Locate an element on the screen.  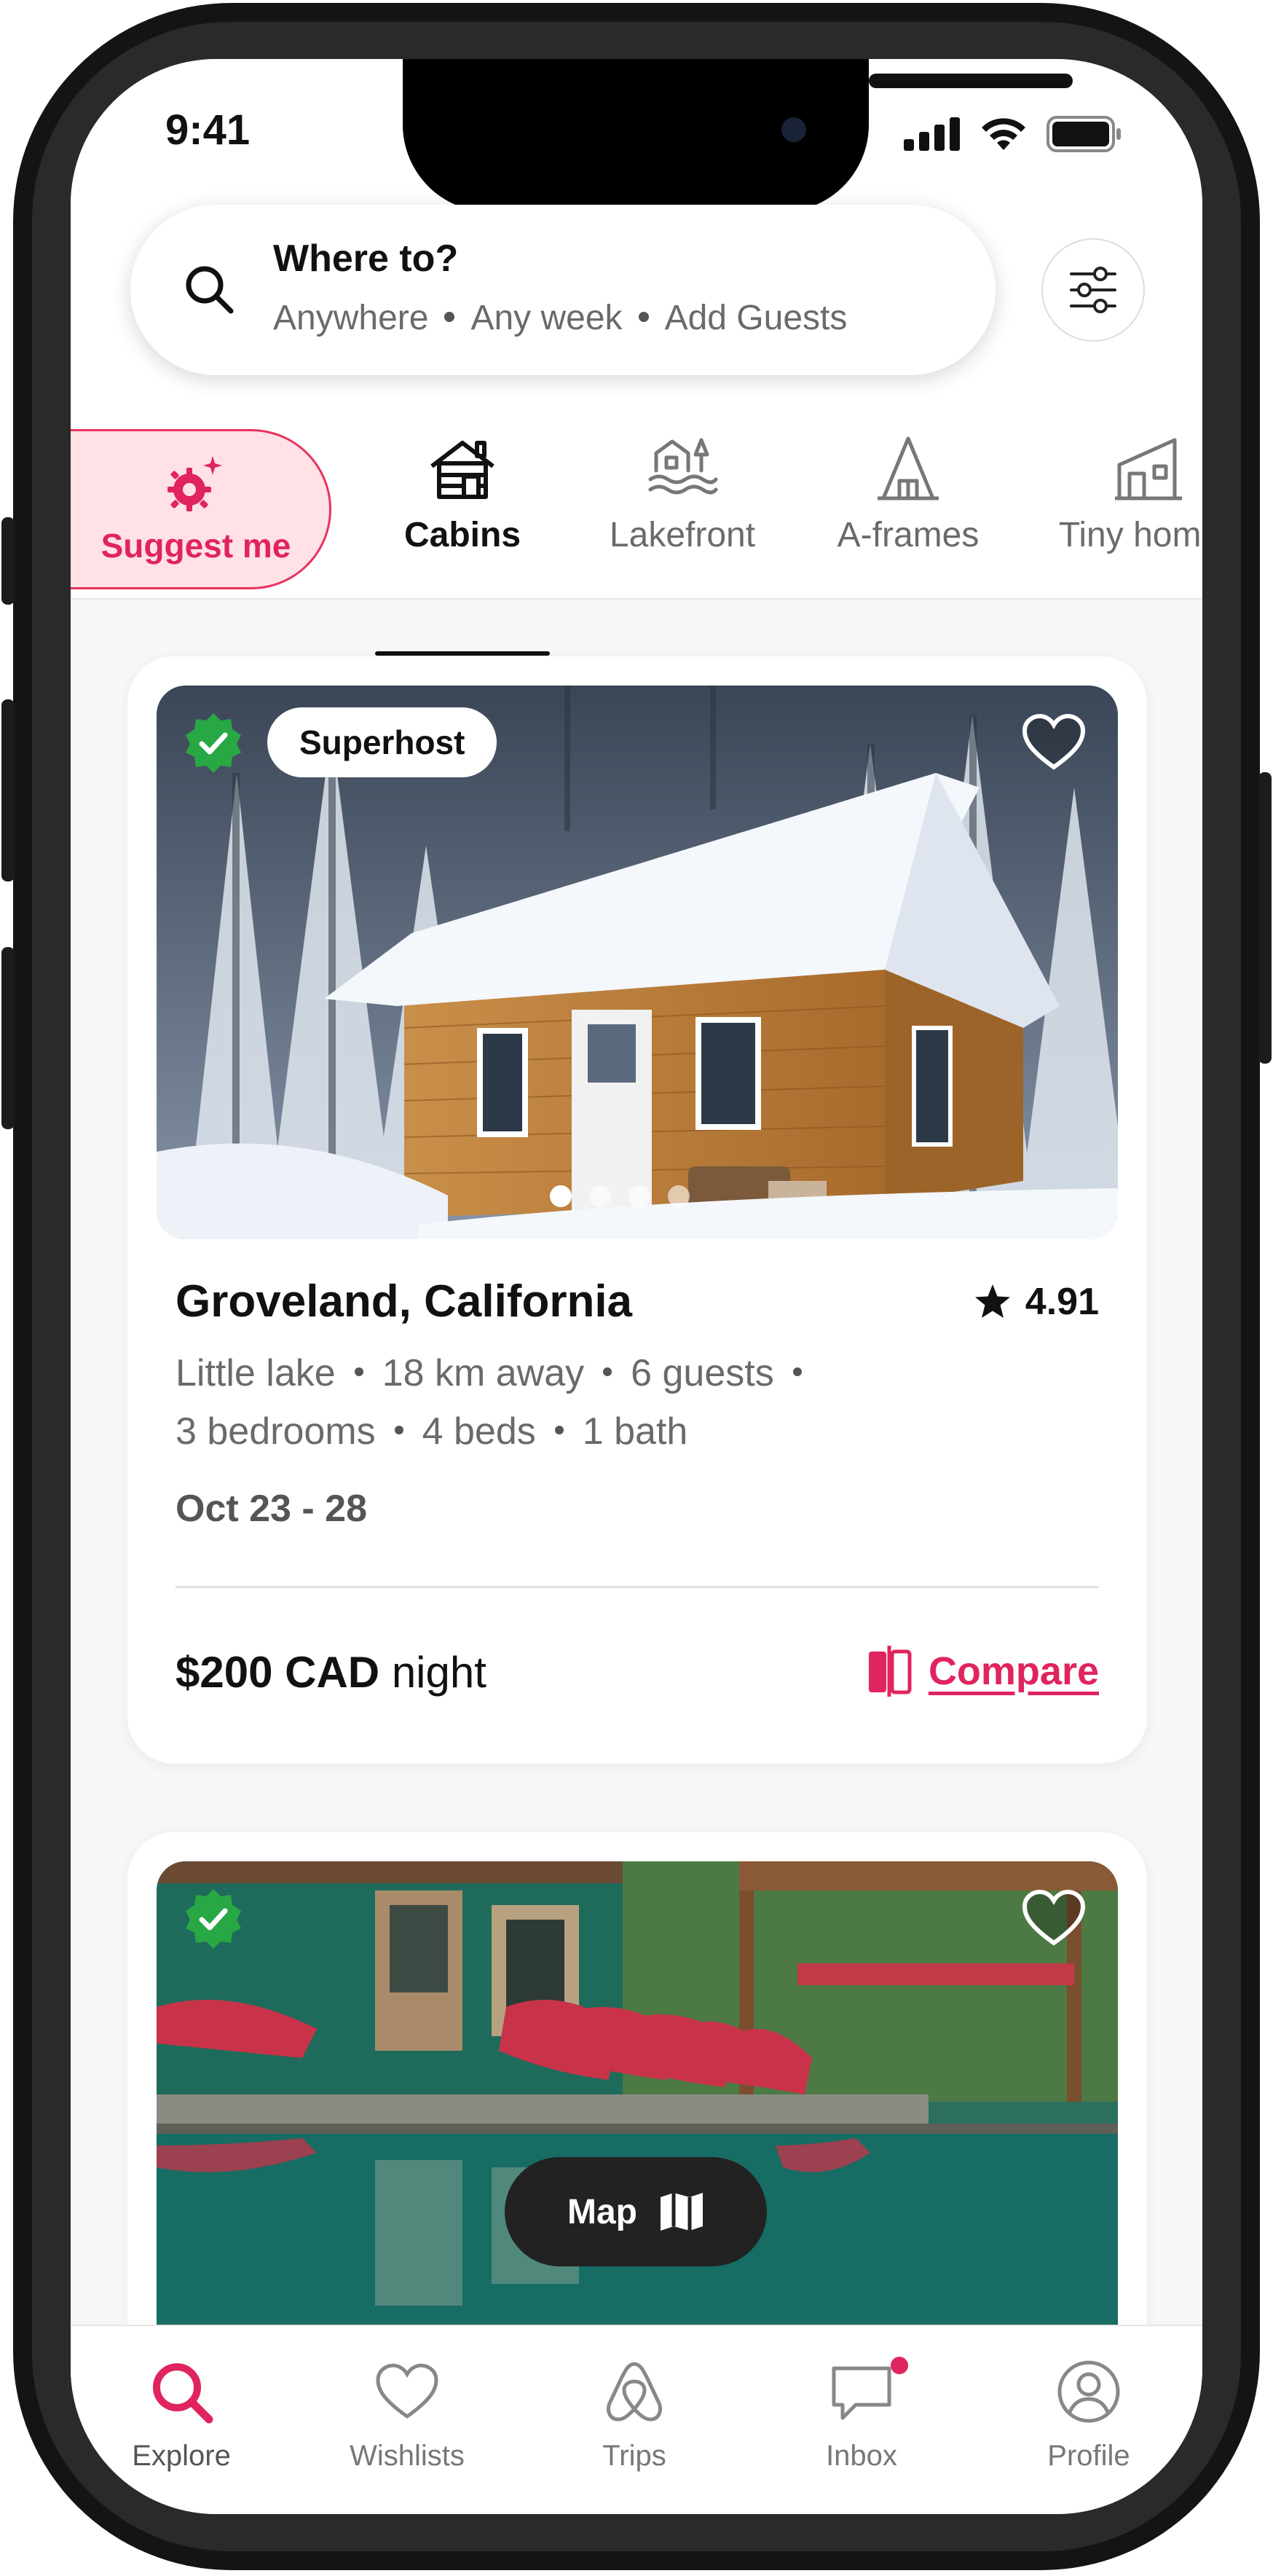
listing-rating: 4.91 is located at coordinates (1036, 1302).